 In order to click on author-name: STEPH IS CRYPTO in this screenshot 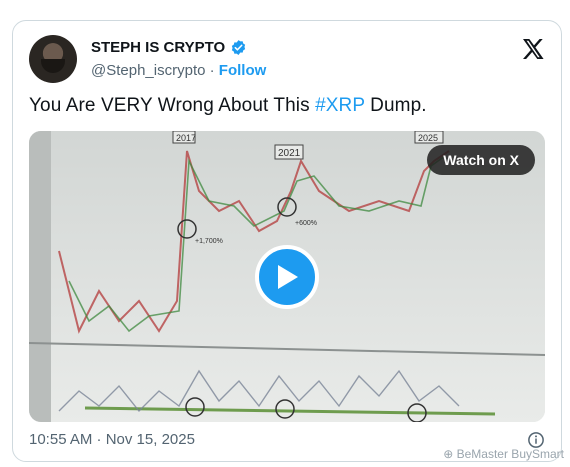, I will do `click(158, 47)`.